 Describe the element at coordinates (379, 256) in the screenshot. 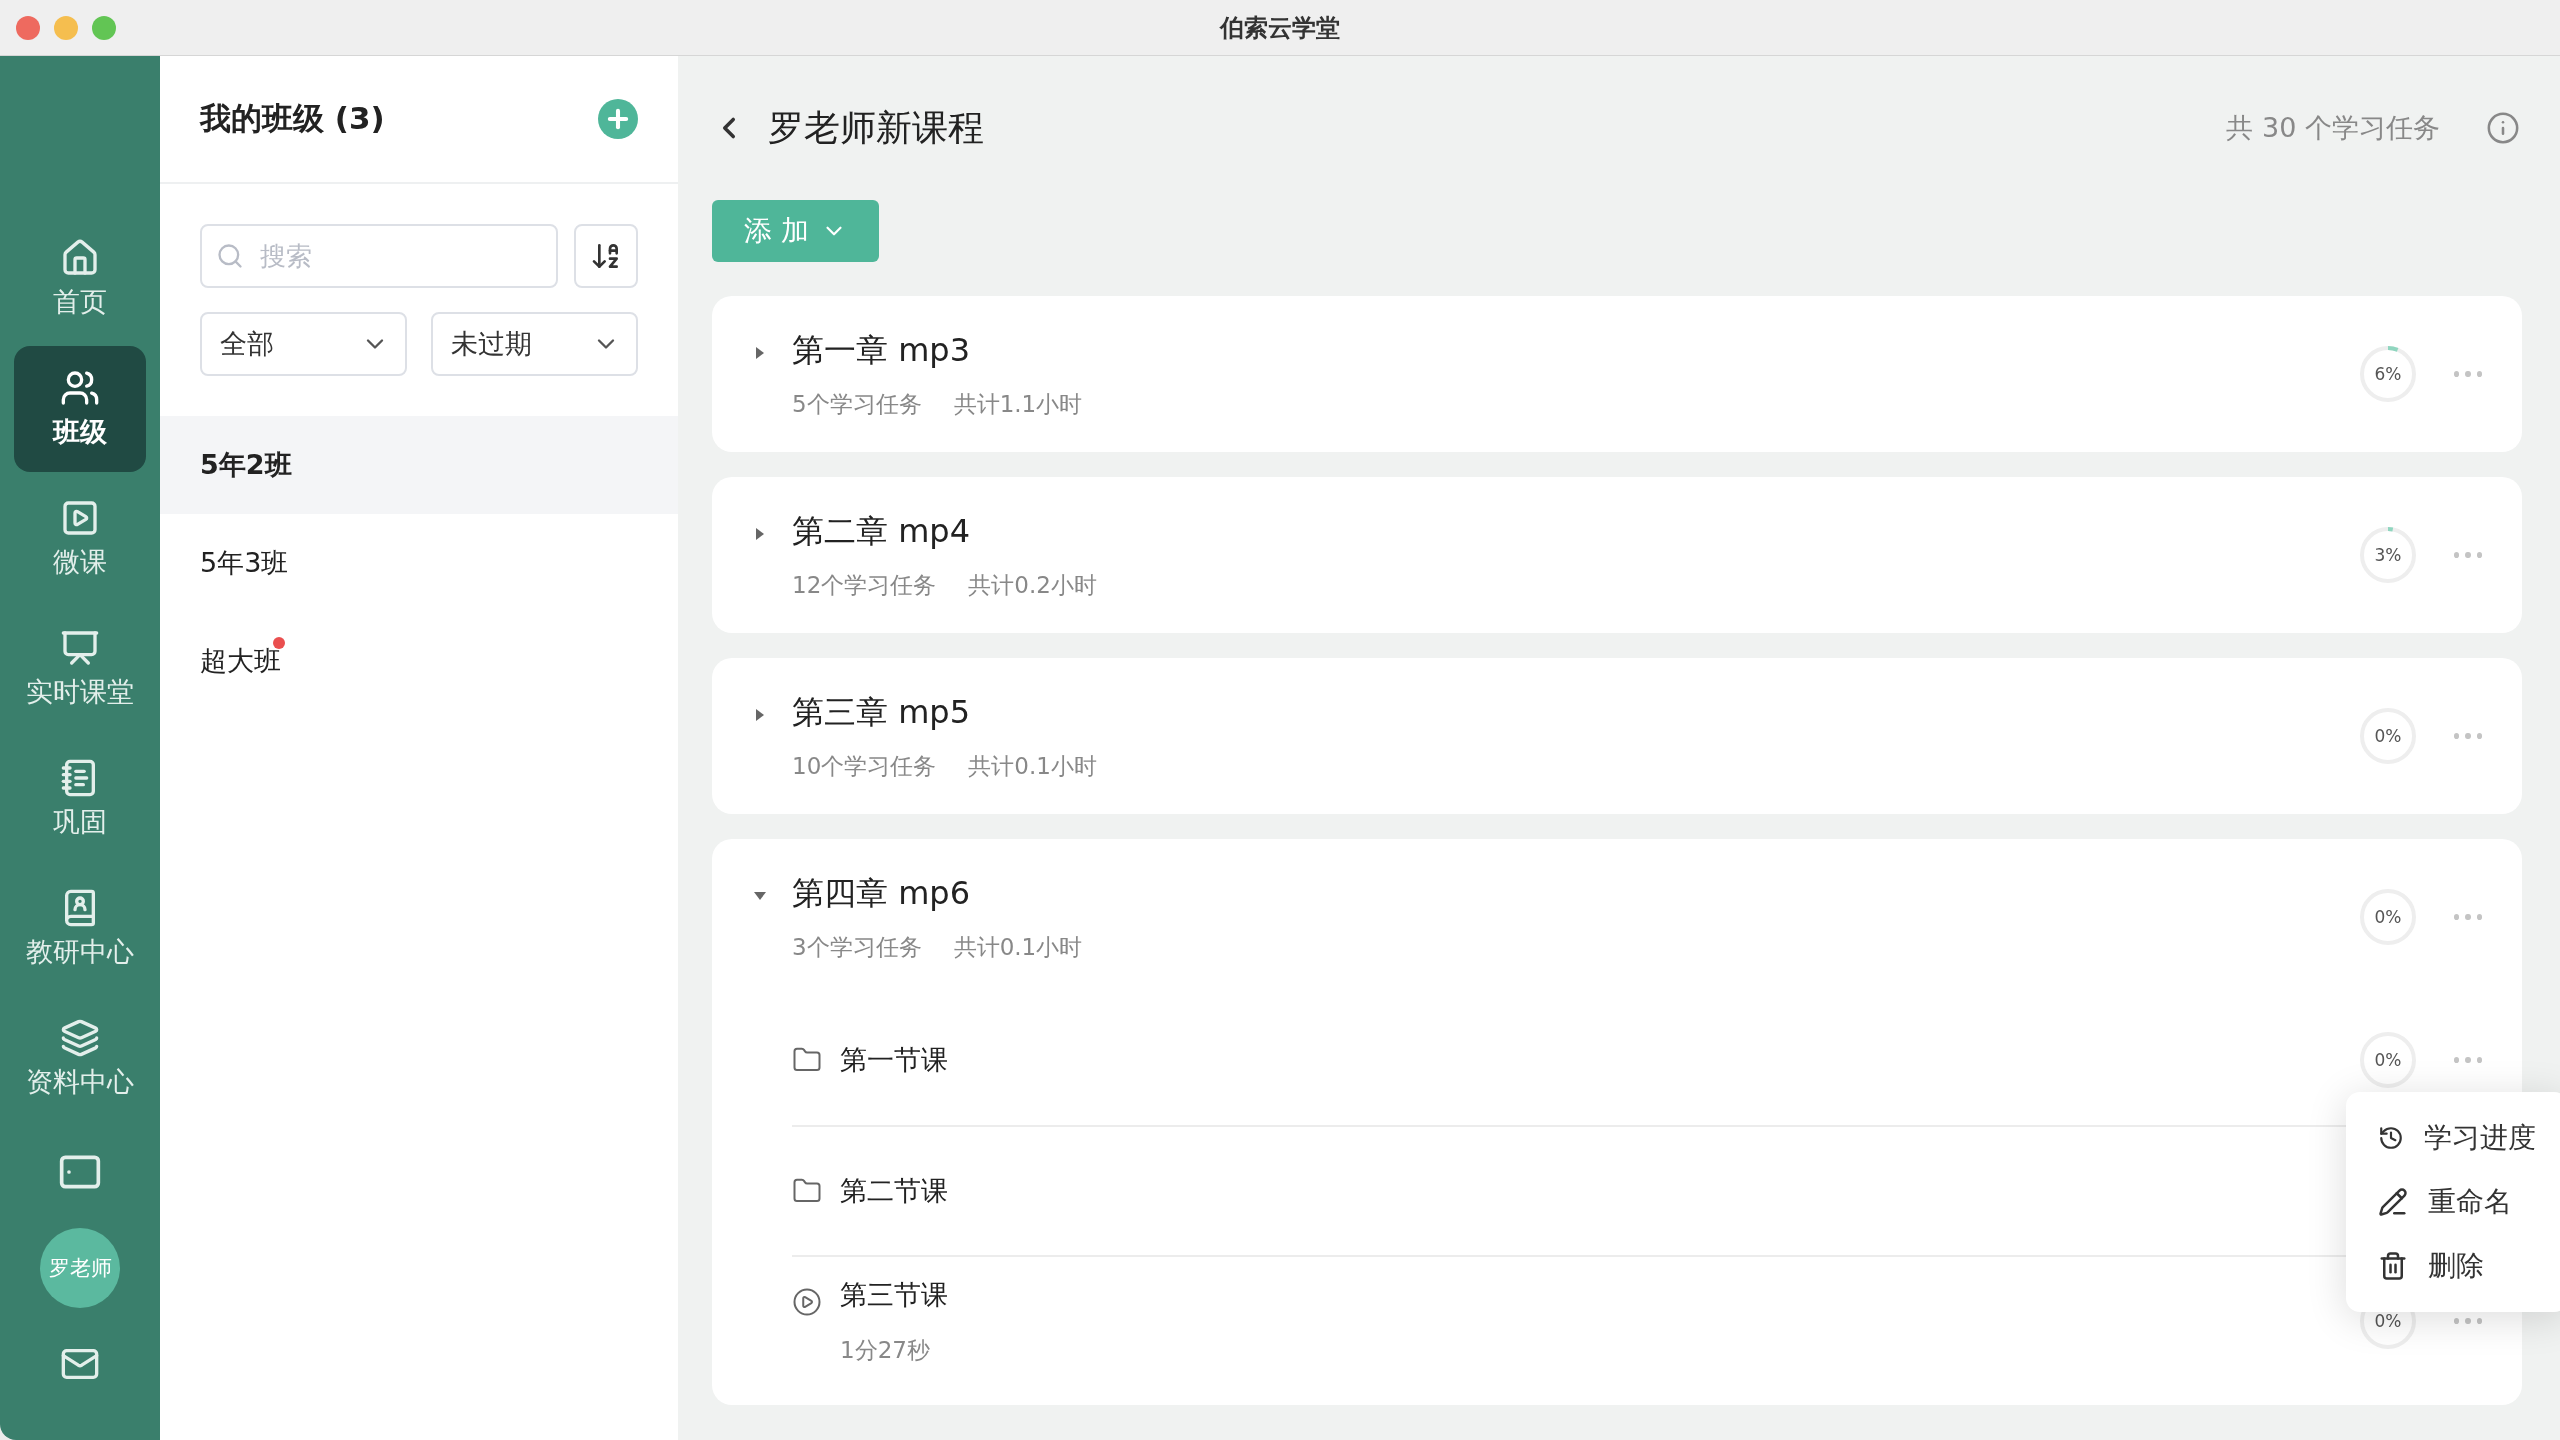

I see `search-field: 搜索` at that location.